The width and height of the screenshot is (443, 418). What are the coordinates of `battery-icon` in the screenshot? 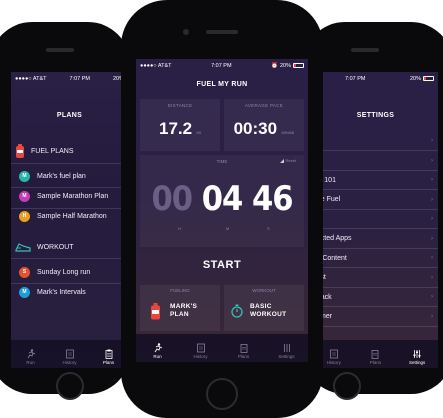 It's located at (428, 78).